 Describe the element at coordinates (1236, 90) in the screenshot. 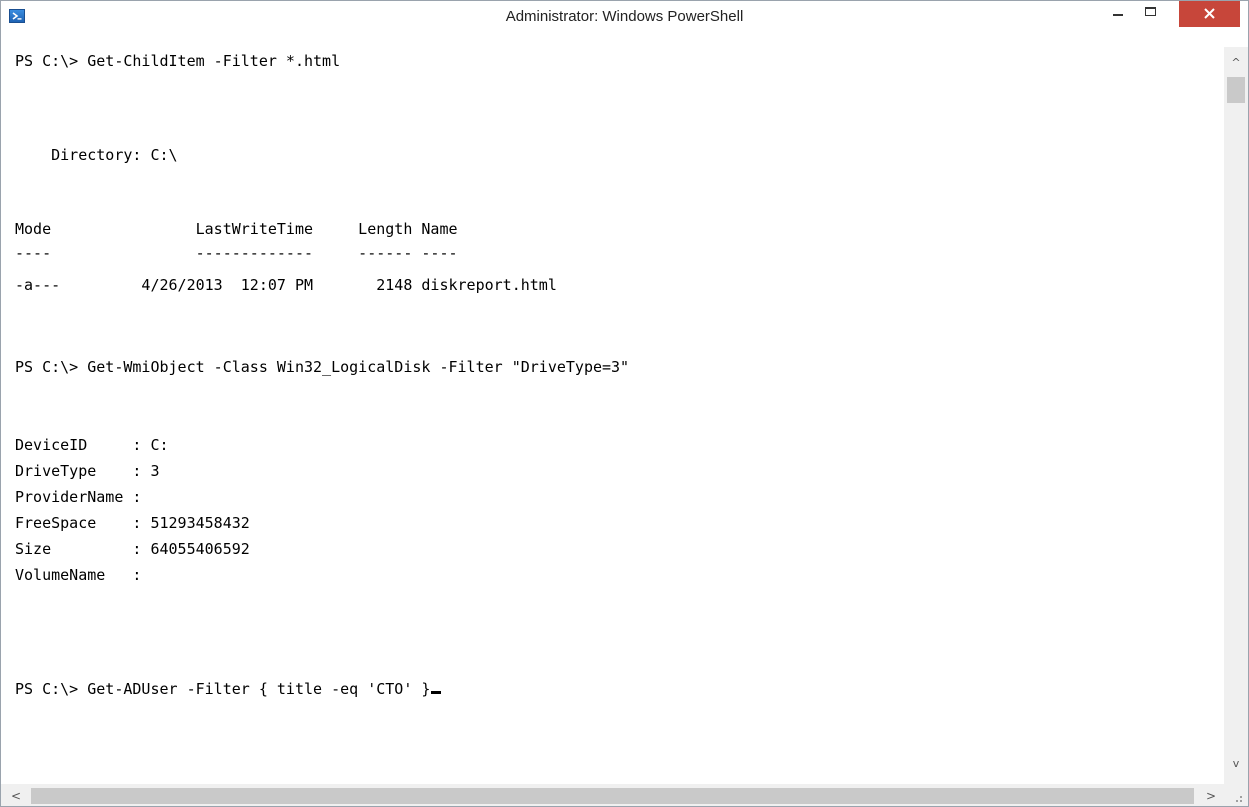

I see `vertical-scroll-thumb` at that location.